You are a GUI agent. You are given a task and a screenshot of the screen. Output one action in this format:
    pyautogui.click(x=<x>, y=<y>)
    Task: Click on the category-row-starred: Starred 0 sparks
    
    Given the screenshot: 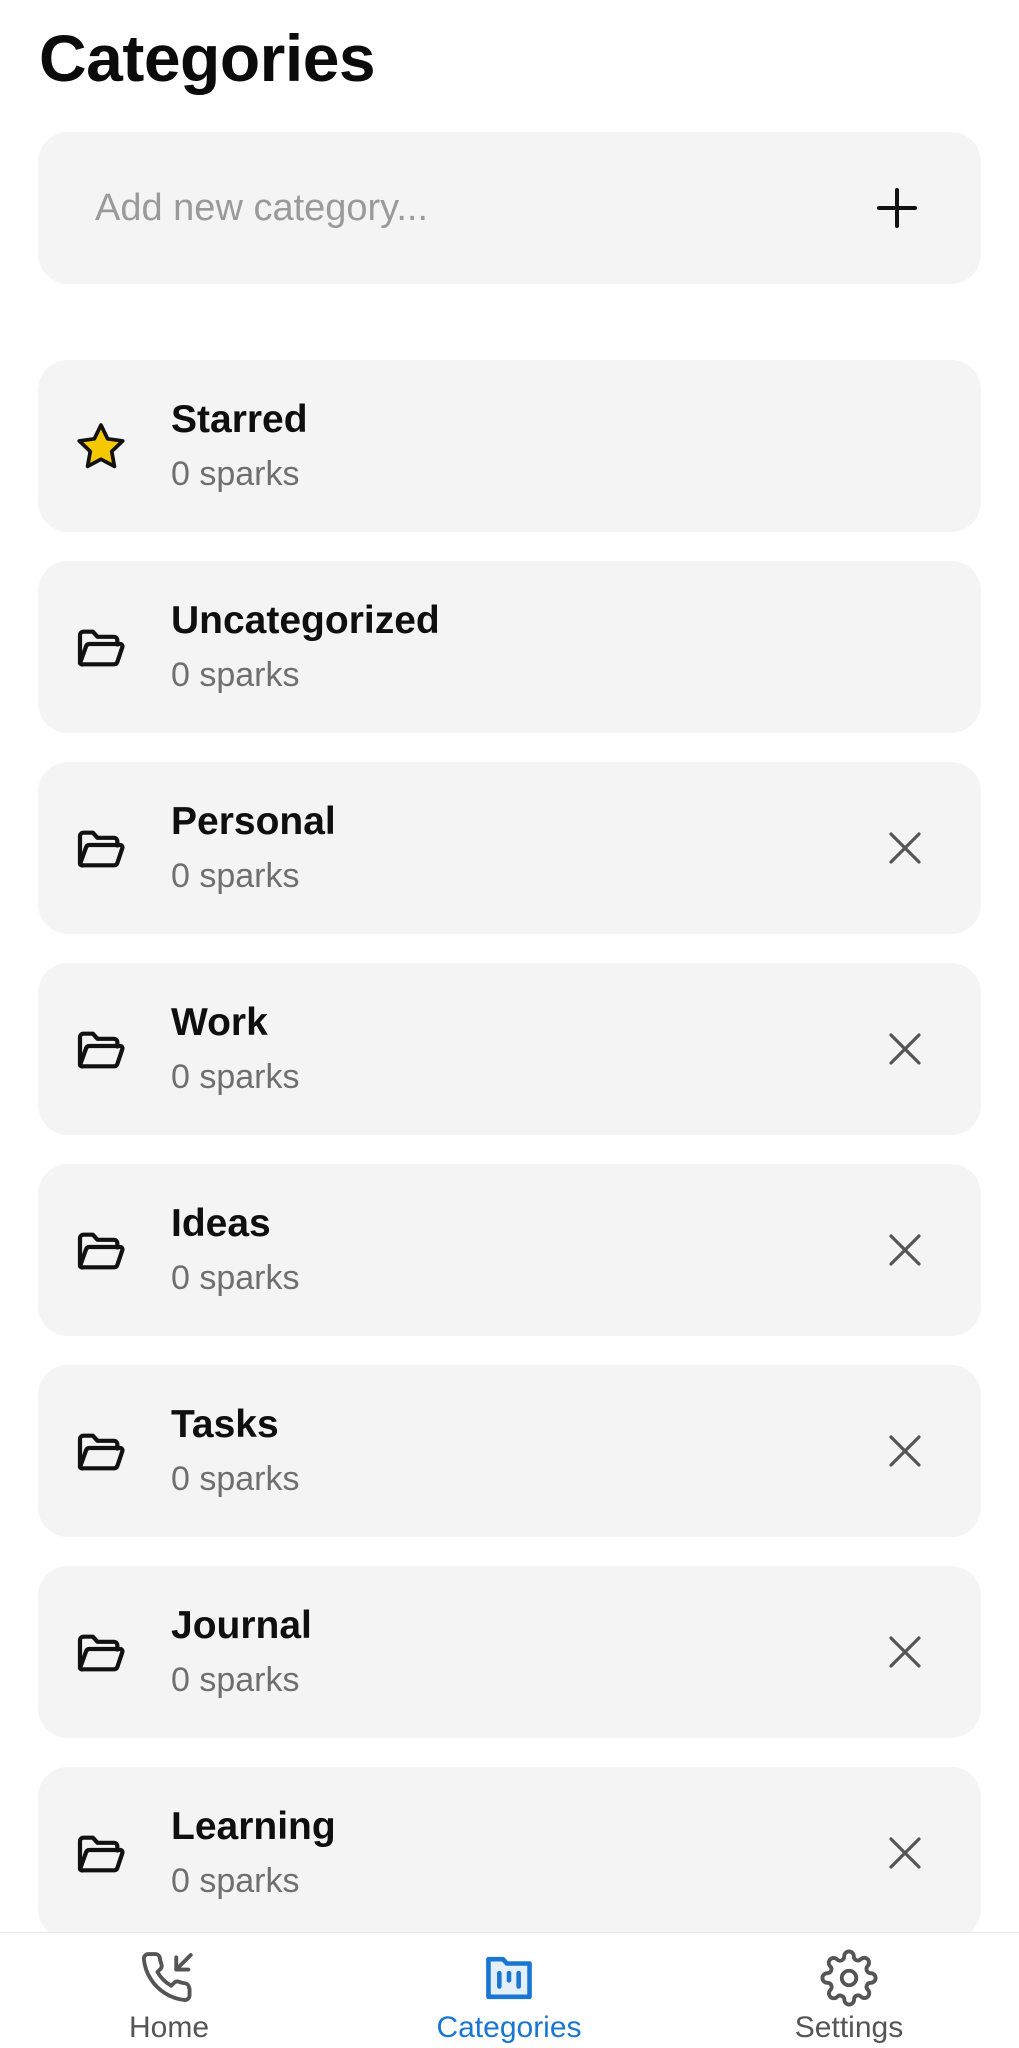 What is the action you would take?
    pyautogui.click(x=509, y=446)
    